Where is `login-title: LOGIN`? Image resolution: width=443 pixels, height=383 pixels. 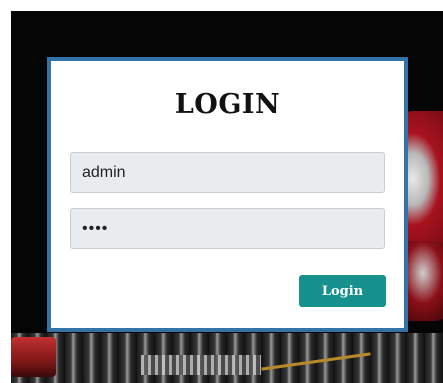 login-title: LOGIN is located at coordinates (227, 104).